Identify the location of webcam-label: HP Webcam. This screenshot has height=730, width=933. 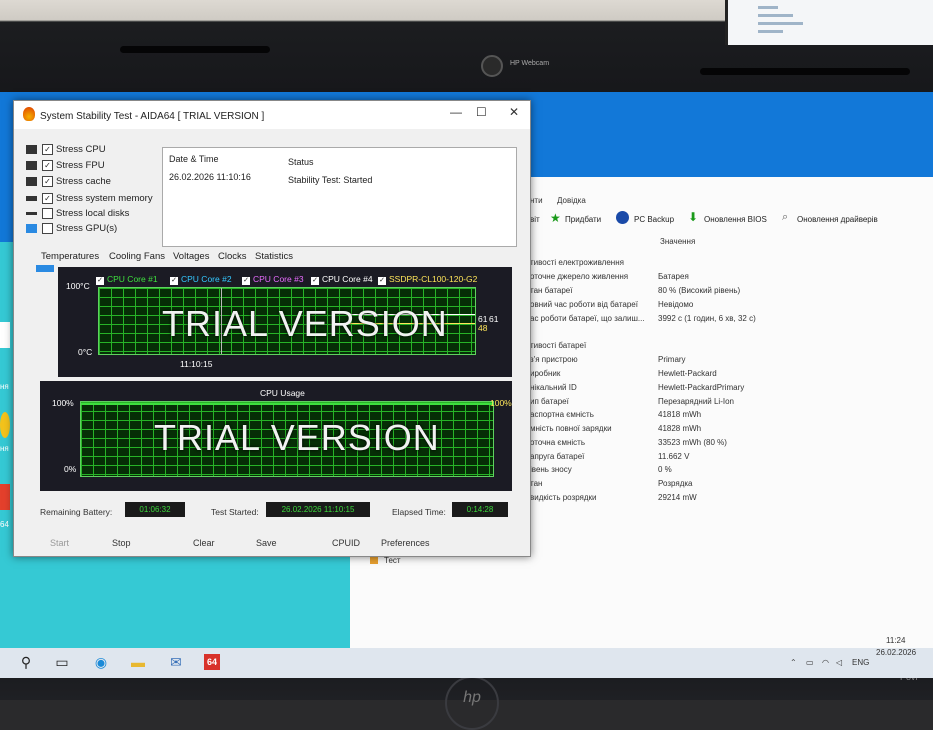
(530, 63).